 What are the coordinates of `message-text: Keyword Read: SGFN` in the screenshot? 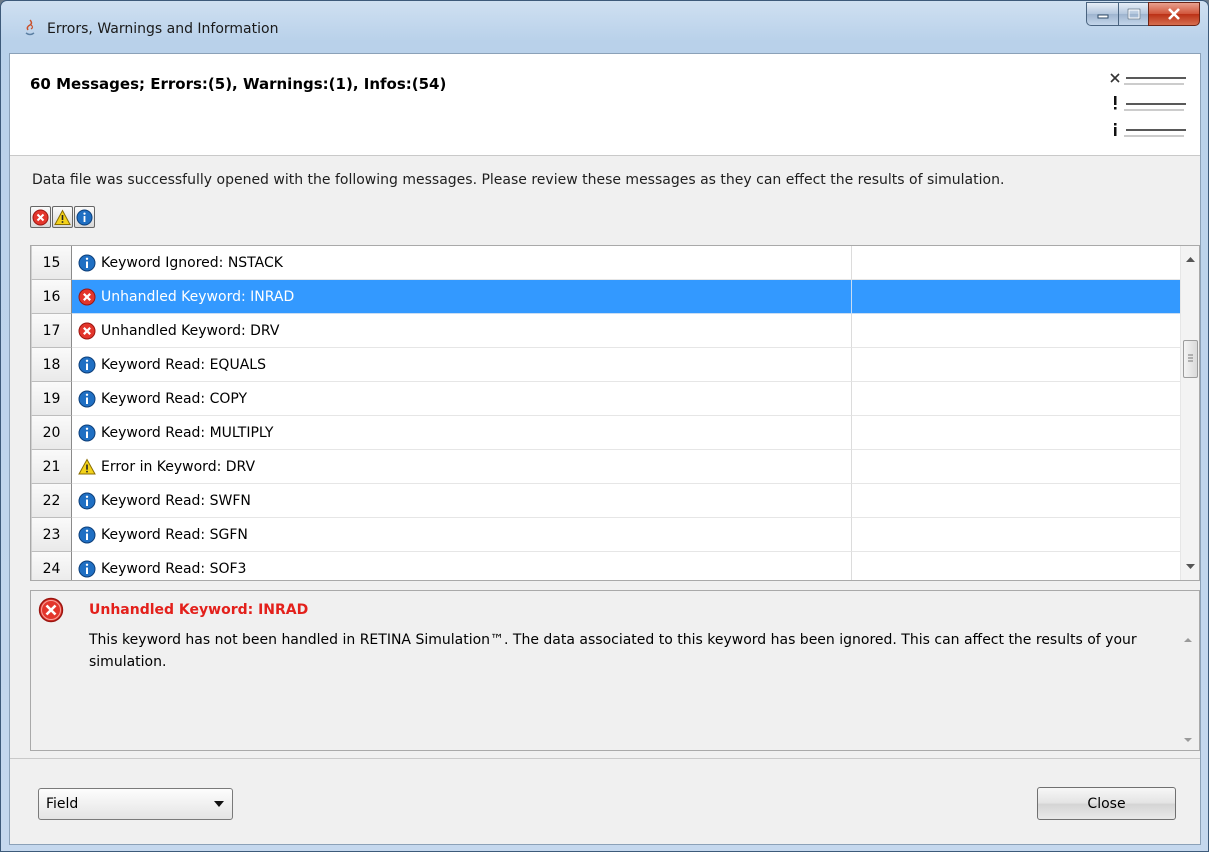 It's located at (174, 534).